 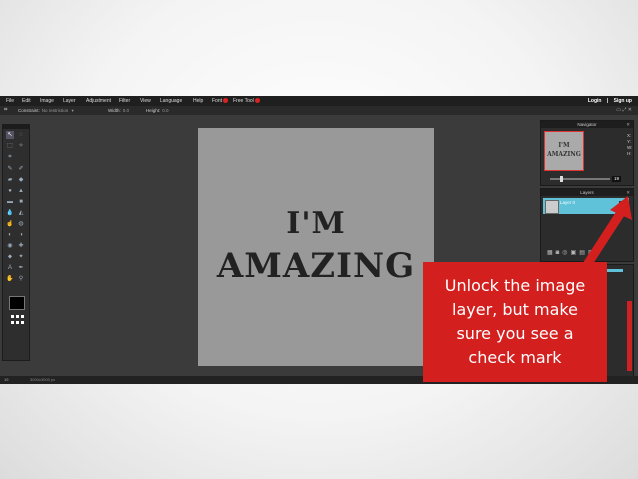 What do you see at coordinates (583, 253) in the screenshot?
I see `new-layer-icon: ▤` at bounding box center [583, 253].